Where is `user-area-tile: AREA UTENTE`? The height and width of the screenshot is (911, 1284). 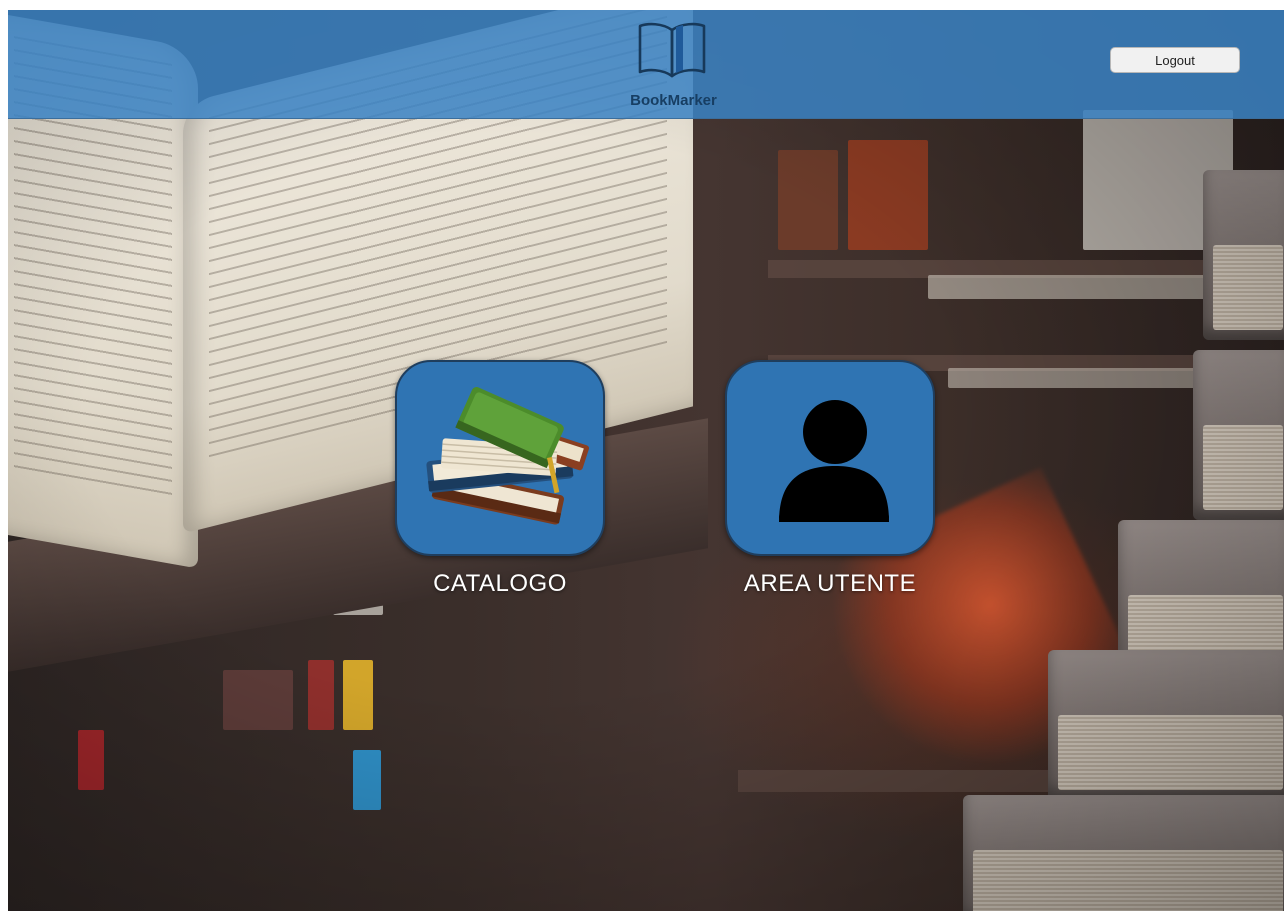
user-area-tile: AREA UTENTE is located at coordinates (830, 479).